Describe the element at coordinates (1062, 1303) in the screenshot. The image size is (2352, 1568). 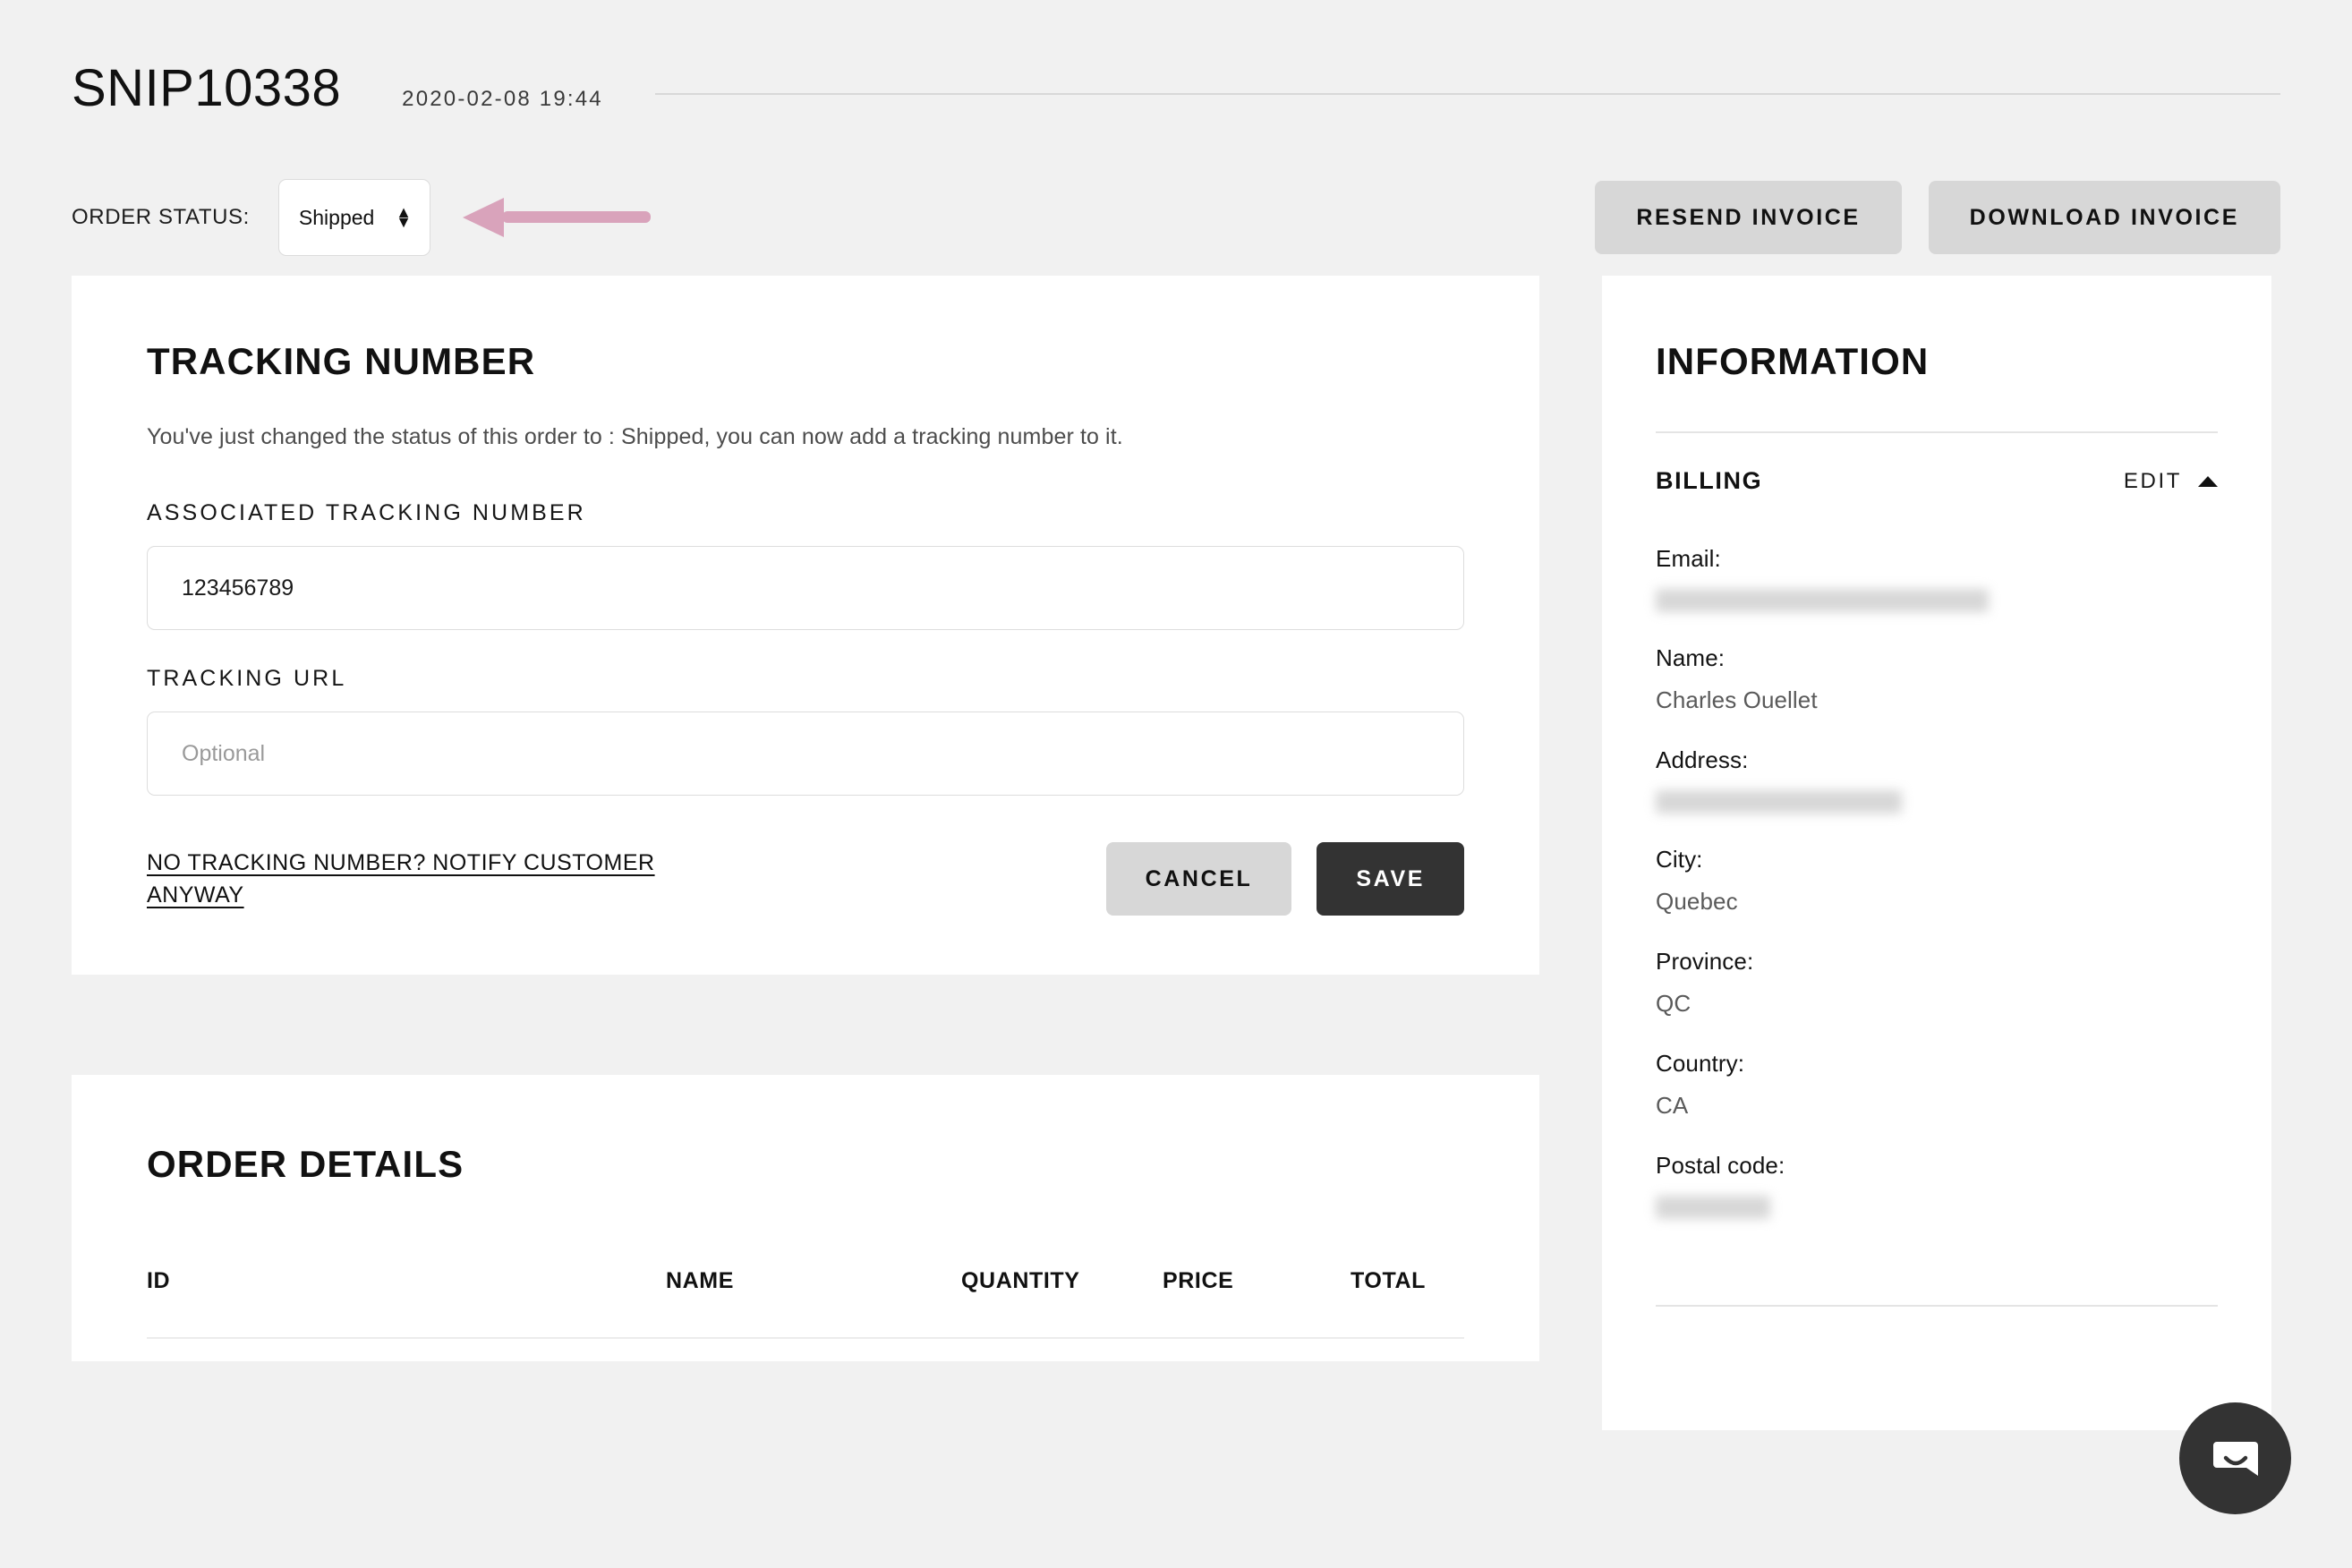
I see `column-header-quantity: QUANTITY` at that location.